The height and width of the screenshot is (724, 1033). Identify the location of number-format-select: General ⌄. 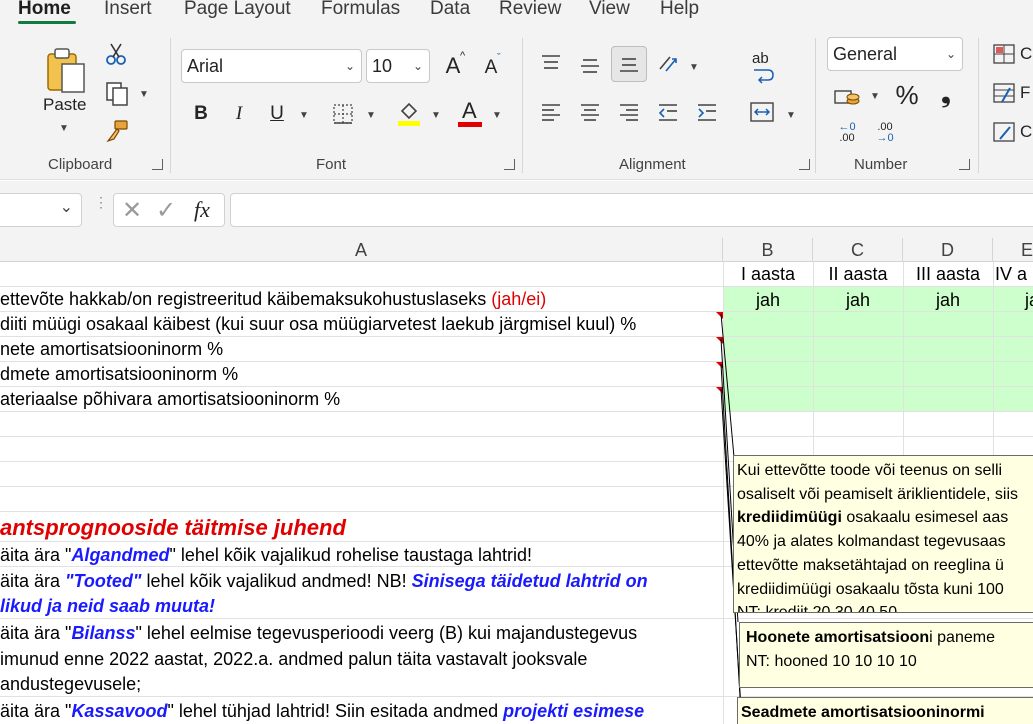
(895, 54).